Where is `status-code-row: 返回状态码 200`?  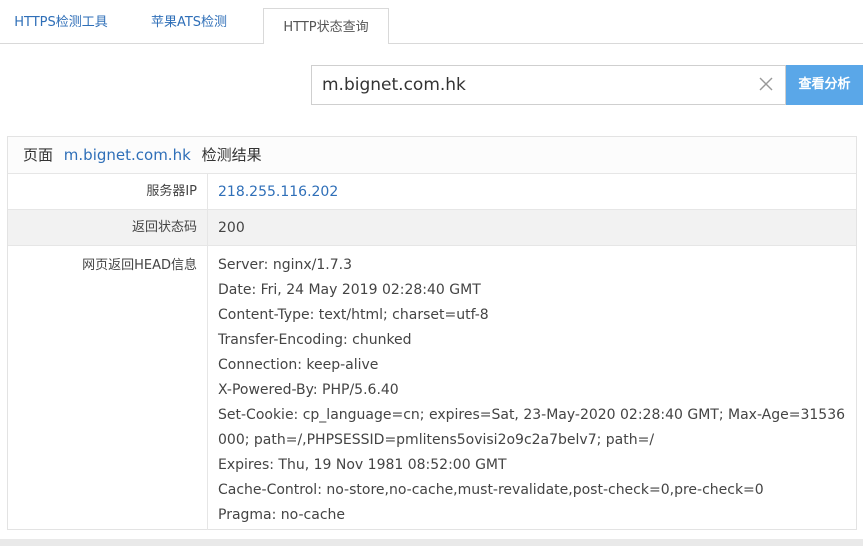
status-code-row: 返回状态码 200 is located at coordinates (432, 228).